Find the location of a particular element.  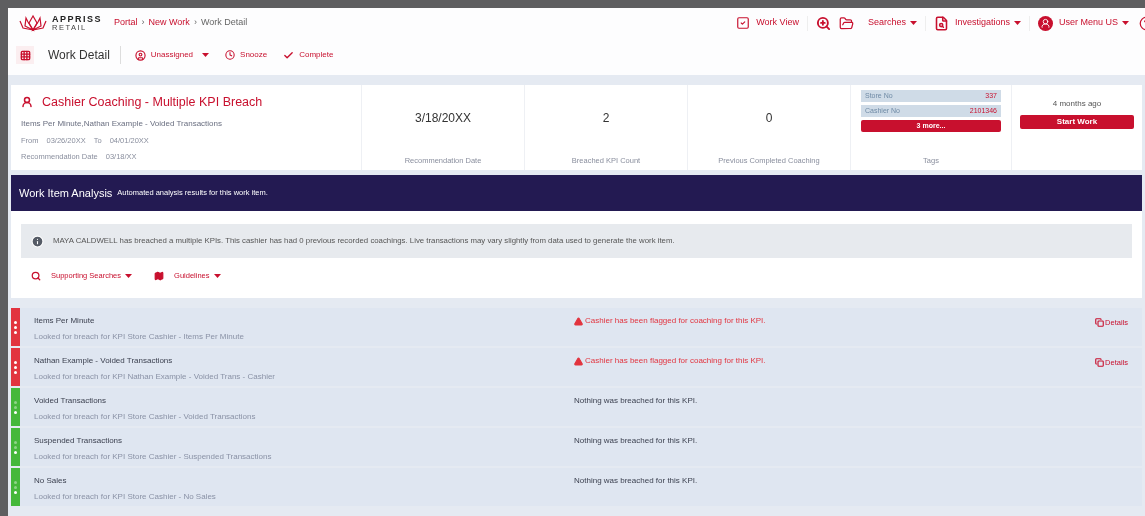

kpi-title: Items Per Minute is located at coordinates (65, 321).